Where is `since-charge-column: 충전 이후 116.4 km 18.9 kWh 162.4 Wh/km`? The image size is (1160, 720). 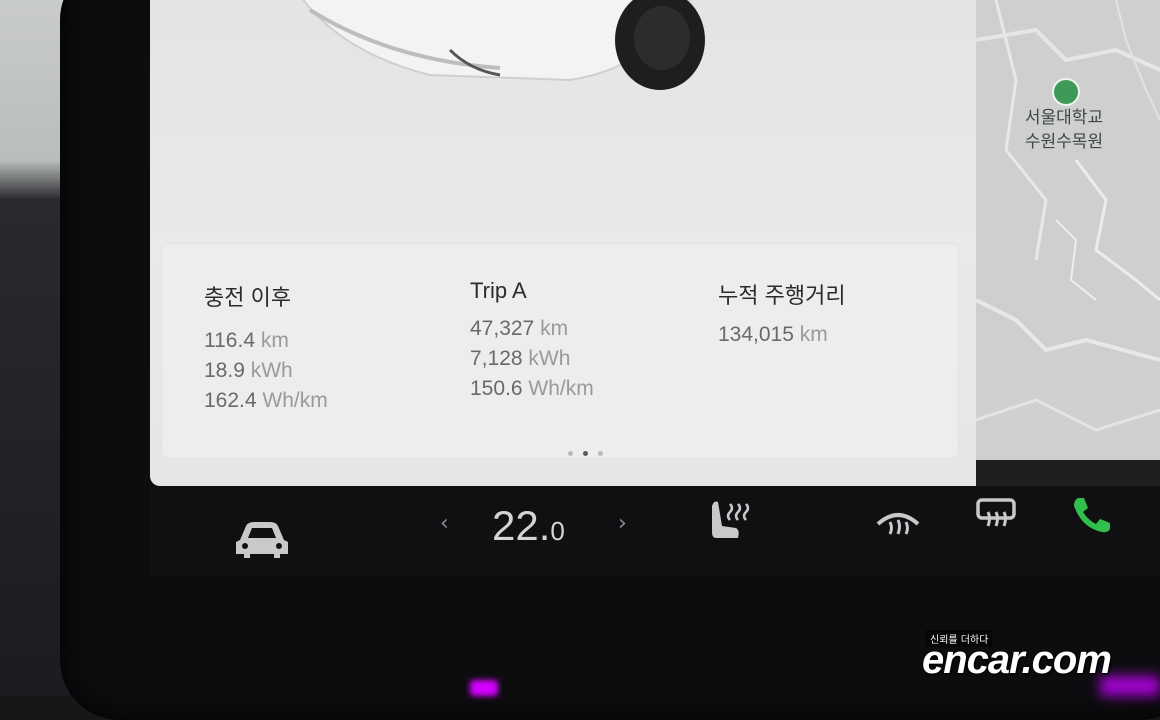
since-charge-column: 충전 이후 116.4 km 18.9 kWh 162.4 Wh/km is located at coordinates (266, 348).